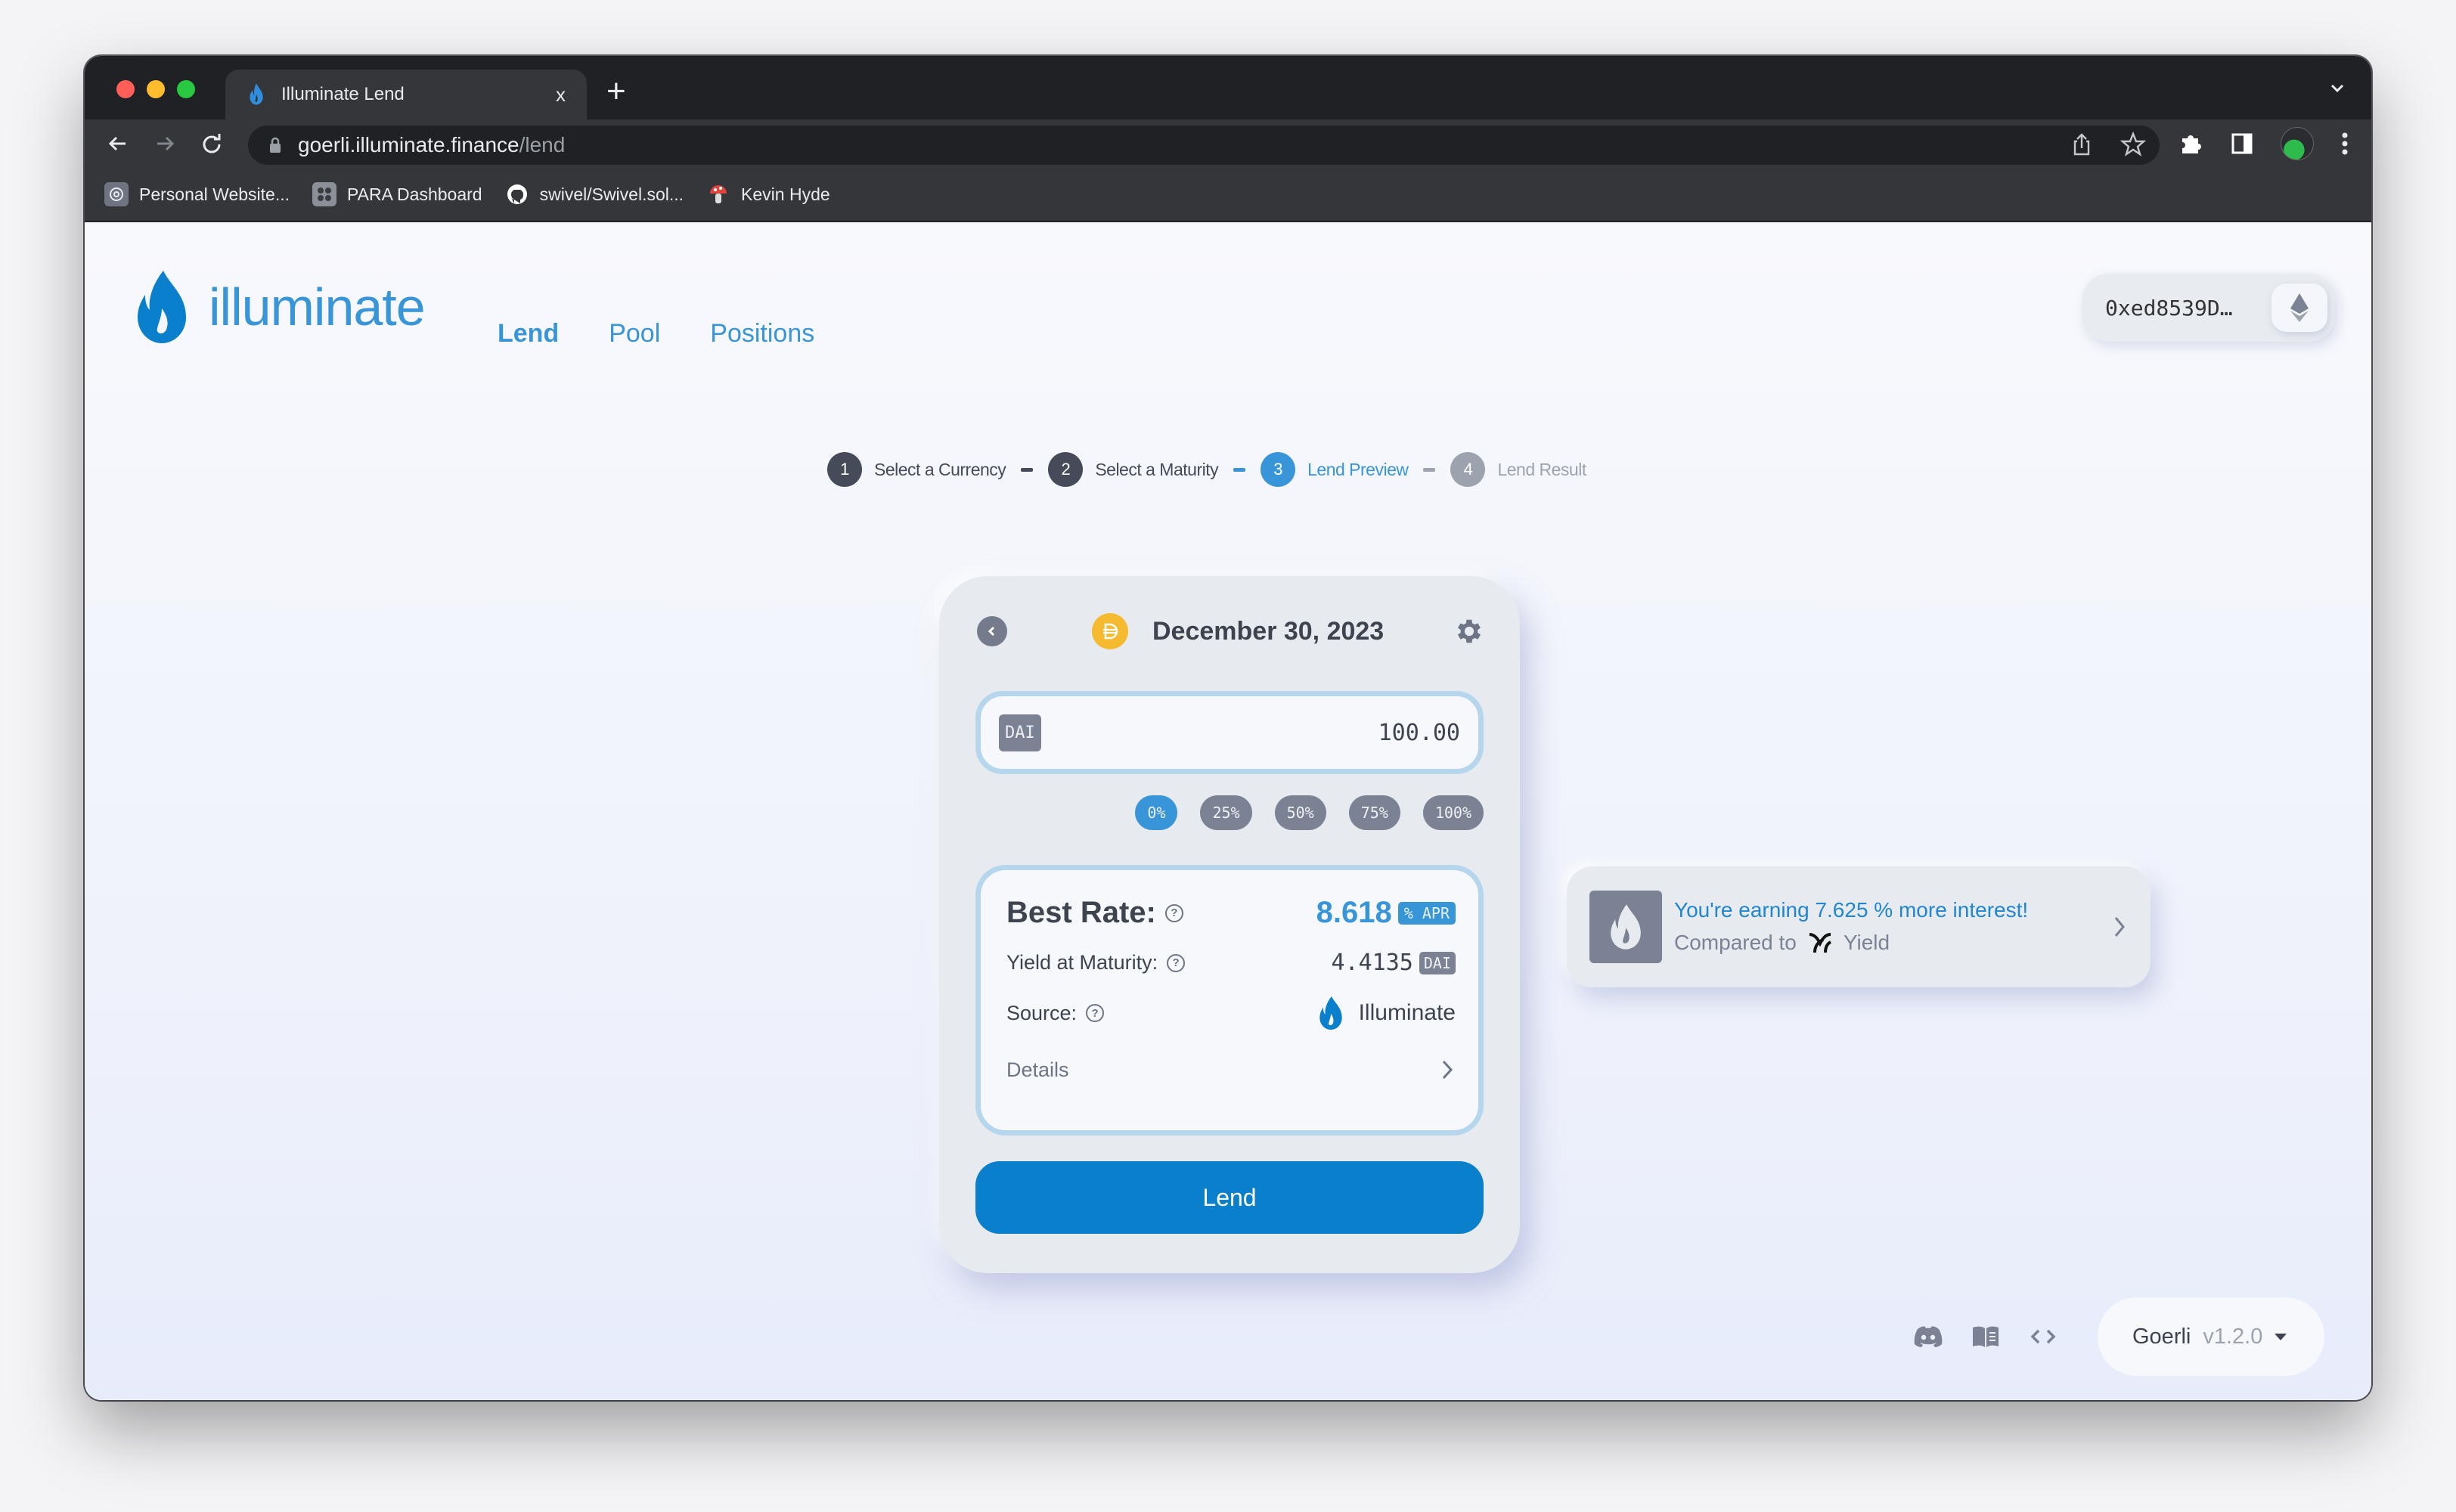 The image size is (2456, 1512). I want to click on step-number: 4, so click(1468, 469).